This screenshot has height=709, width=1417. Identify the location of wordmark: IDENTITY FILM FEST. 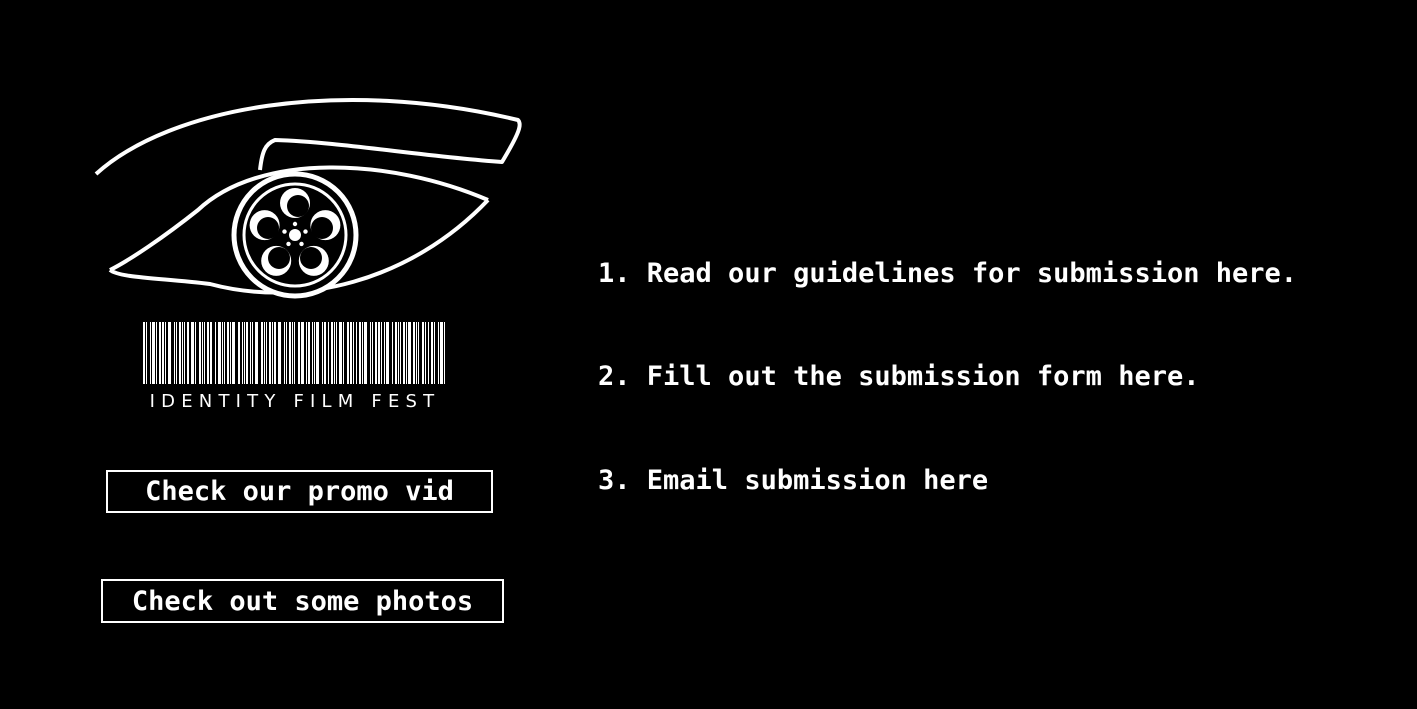
(295, 401).